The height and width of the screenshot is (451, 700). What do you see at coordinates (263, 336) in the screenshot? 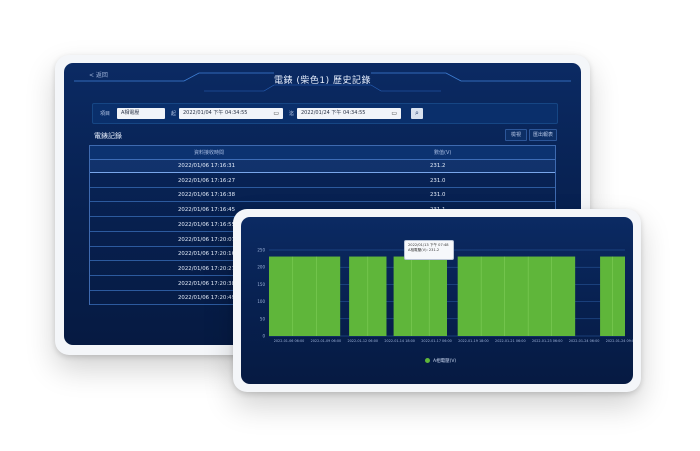
I see `y-tick-label: 0` at bounding box center [263, 336].